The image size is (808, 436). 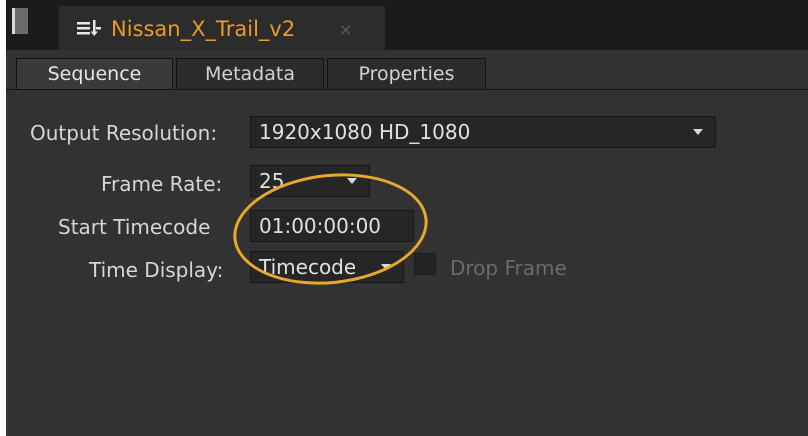 I want to click on panel-title-bar: Nissan_X_Trail_v2 ×, so click(x=407, y=25).